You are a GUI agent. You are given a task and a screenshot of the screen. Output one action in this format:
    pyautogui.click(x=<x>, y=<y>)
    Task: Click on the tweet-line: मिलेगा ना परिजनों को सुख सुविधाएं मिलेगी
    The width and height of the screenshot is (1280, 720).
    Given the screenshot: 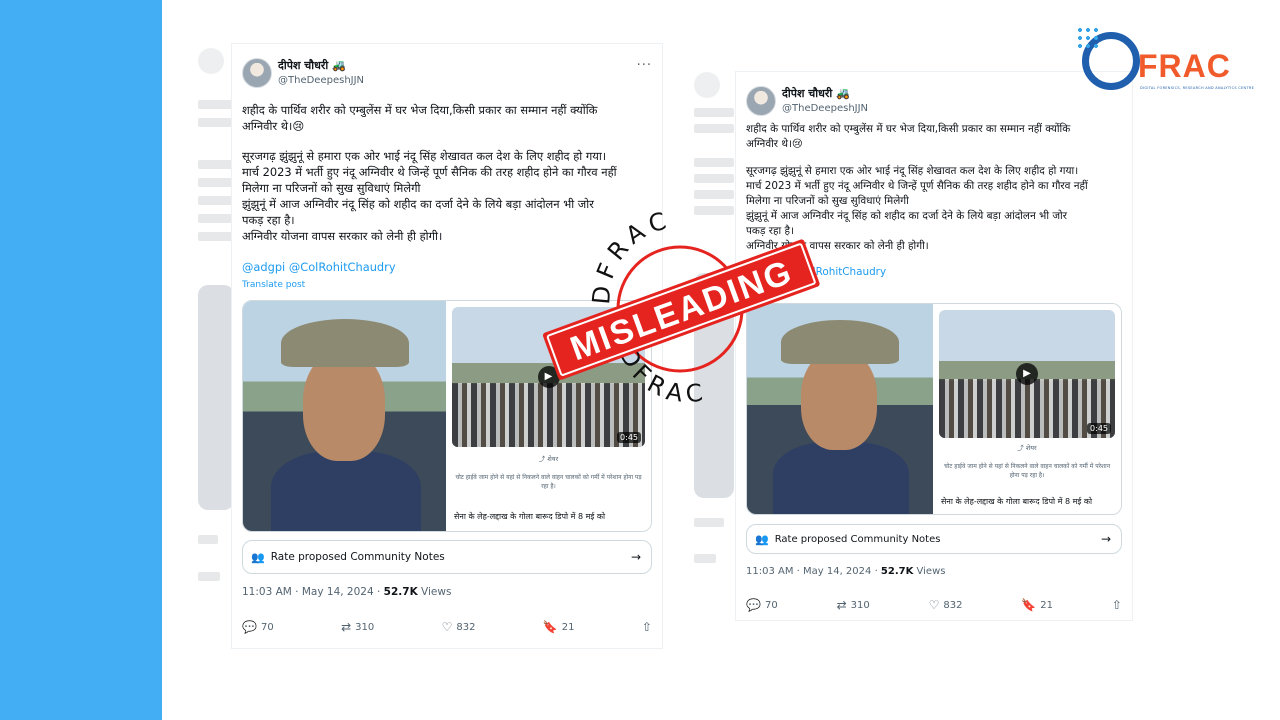 What is the action you would take?
    pyautogui.click(x=331, y=188)
    